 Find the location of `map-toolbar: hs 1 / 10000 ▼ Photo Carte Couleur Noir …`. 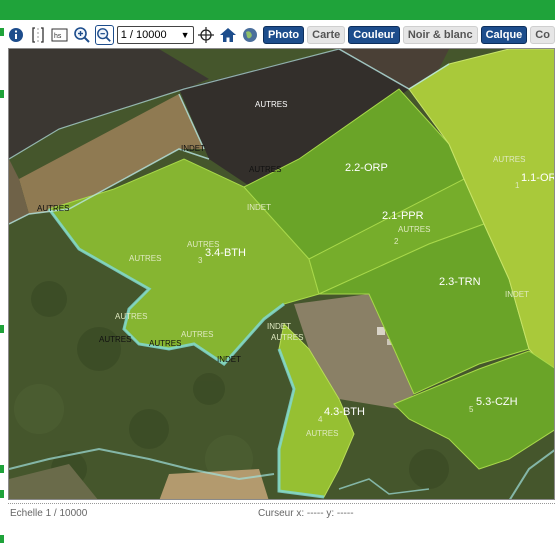

map-toolbar: hs 1 / 10000 ▼ Photo Carte Couleur Noir … is located at coordinates (280, 35).